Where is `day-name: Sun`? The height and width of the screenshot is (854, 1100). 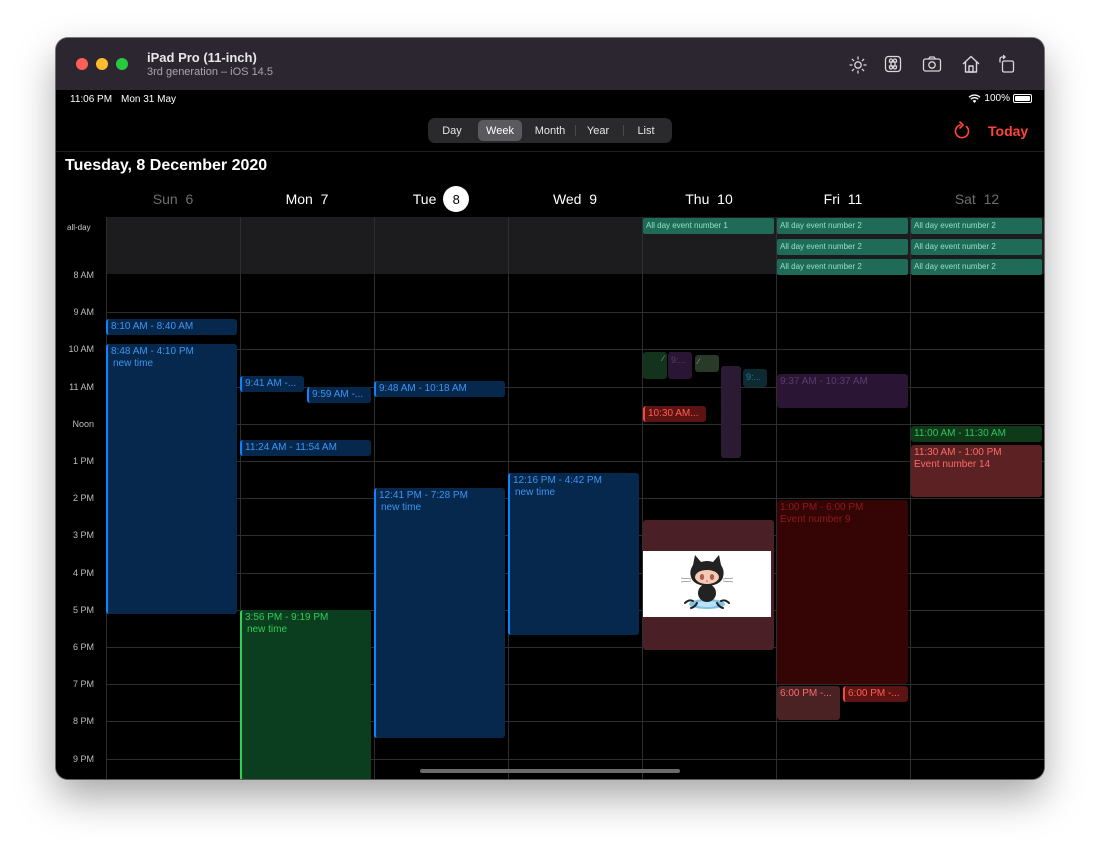
day-name: Sun is located at coordinates (165, 199).